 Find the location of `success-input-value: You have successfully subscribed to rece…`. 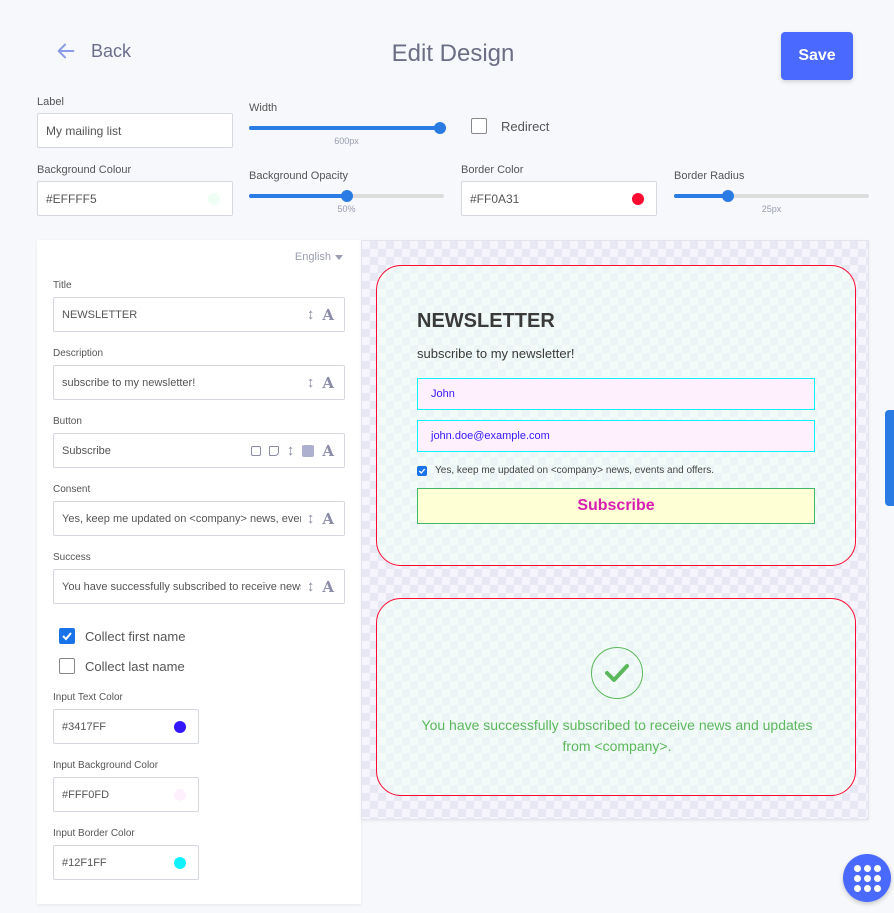

success-input-value: You have successfully subscribed to rece… is located at coordinates (181, 586).